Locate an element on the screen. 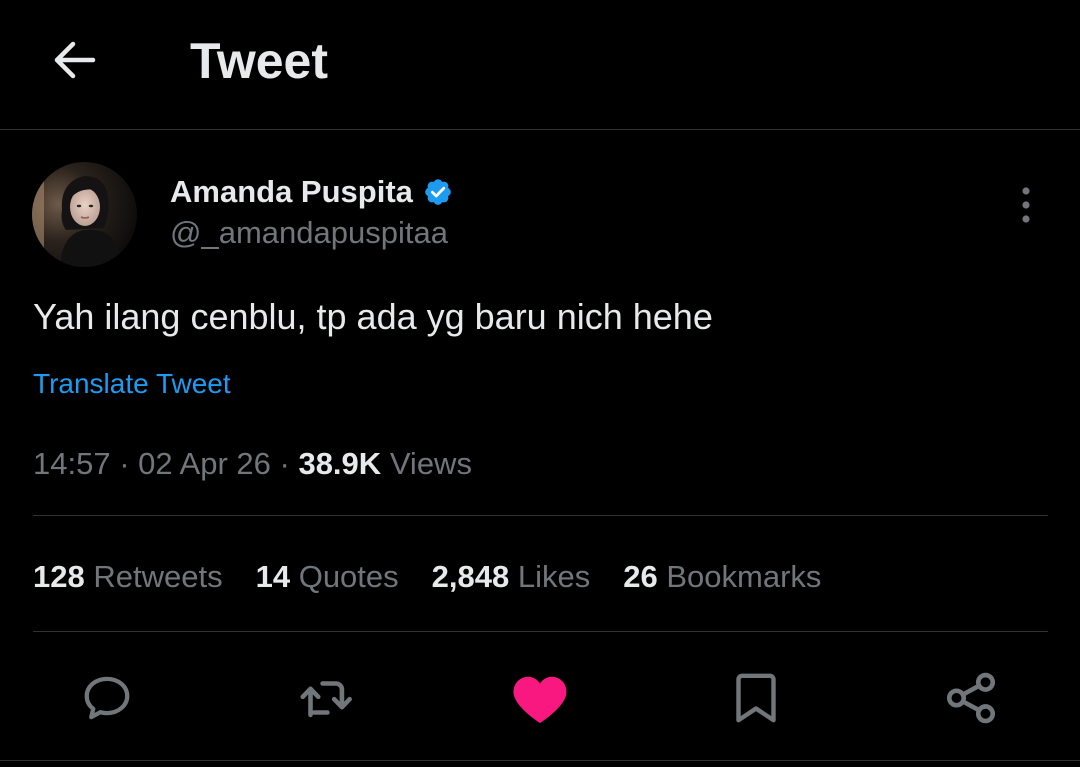 This screenshot has width=1080, height=767. author-name-text: Amanda Puspita is located at coordinates (291, 191).